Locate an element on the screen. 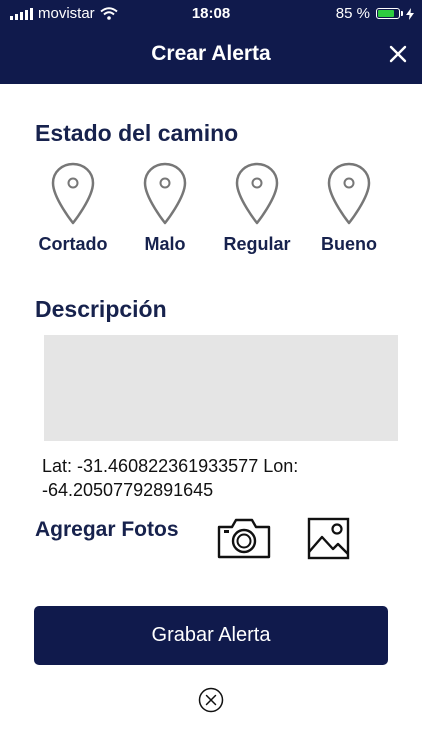  state-option-bueno: Bueno is located at coordinates (349, 208).